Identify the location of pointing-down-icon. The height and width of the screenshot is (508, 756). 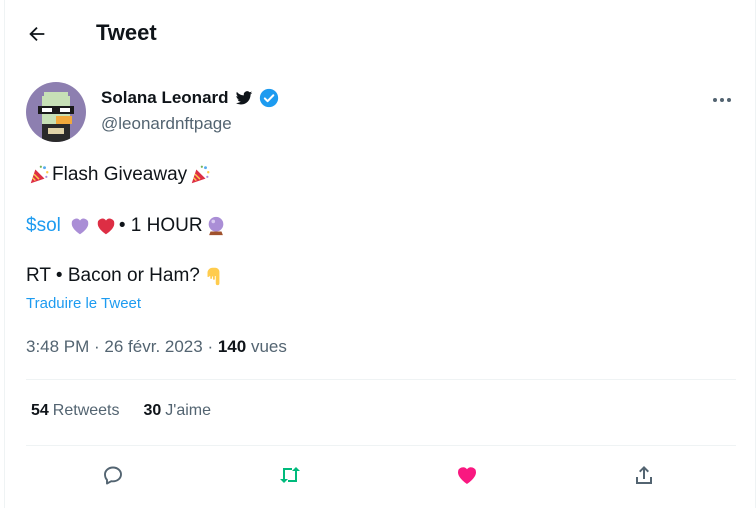
(213, 276).